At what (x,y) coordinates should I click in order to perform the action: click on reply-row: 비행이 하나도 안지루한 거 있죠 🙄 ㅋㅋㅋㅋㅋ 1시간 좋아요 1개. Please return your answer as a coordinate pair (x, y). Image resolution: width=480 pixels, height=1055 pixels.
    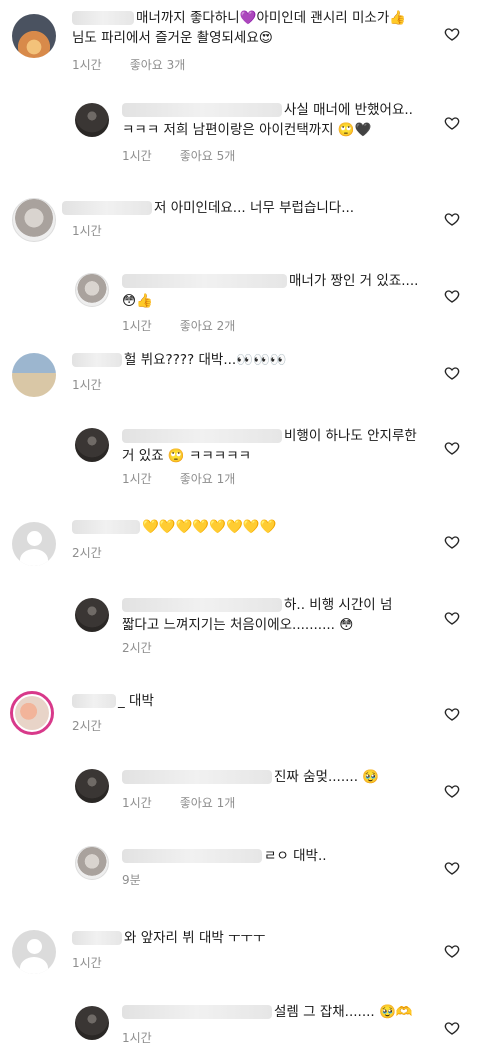
    Looking at the image, I should click on (240, 457).